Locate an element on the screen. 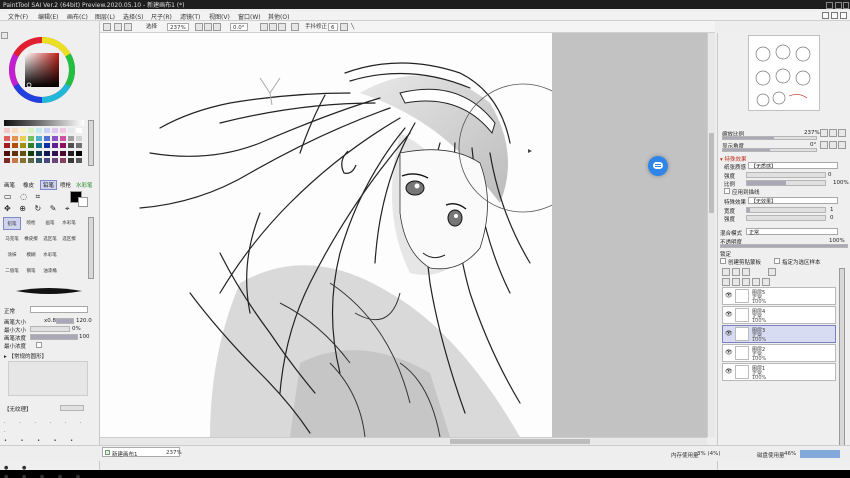 This screenshot has height=478, width=850. tool-bucket: 油漆桶 is located at coordinates (50, 271).